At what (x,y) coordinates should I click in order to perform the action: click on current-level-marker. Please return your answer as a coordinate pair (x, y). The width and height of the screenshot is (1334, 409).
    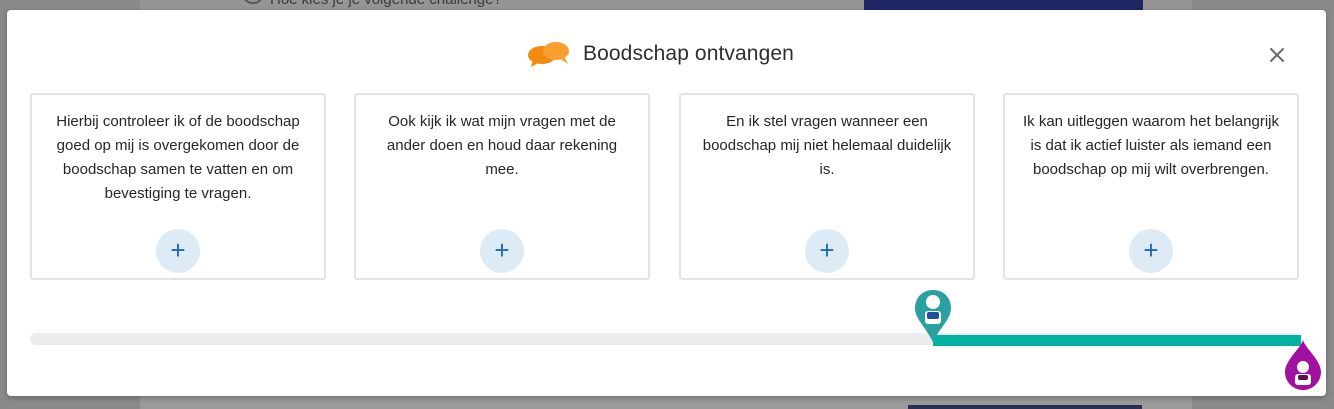
    Looking at the image, I should click on (933, 316).